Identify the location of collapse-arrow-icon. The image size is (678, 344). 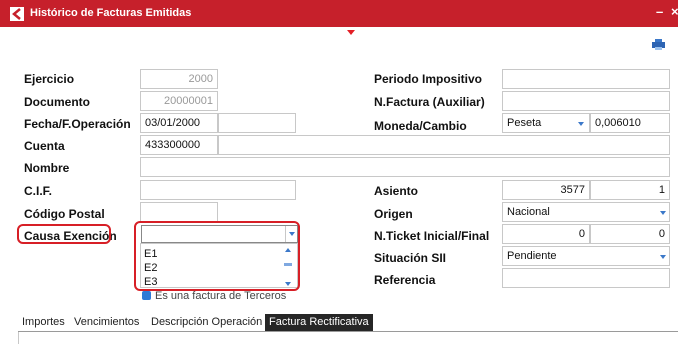
(351, 32).